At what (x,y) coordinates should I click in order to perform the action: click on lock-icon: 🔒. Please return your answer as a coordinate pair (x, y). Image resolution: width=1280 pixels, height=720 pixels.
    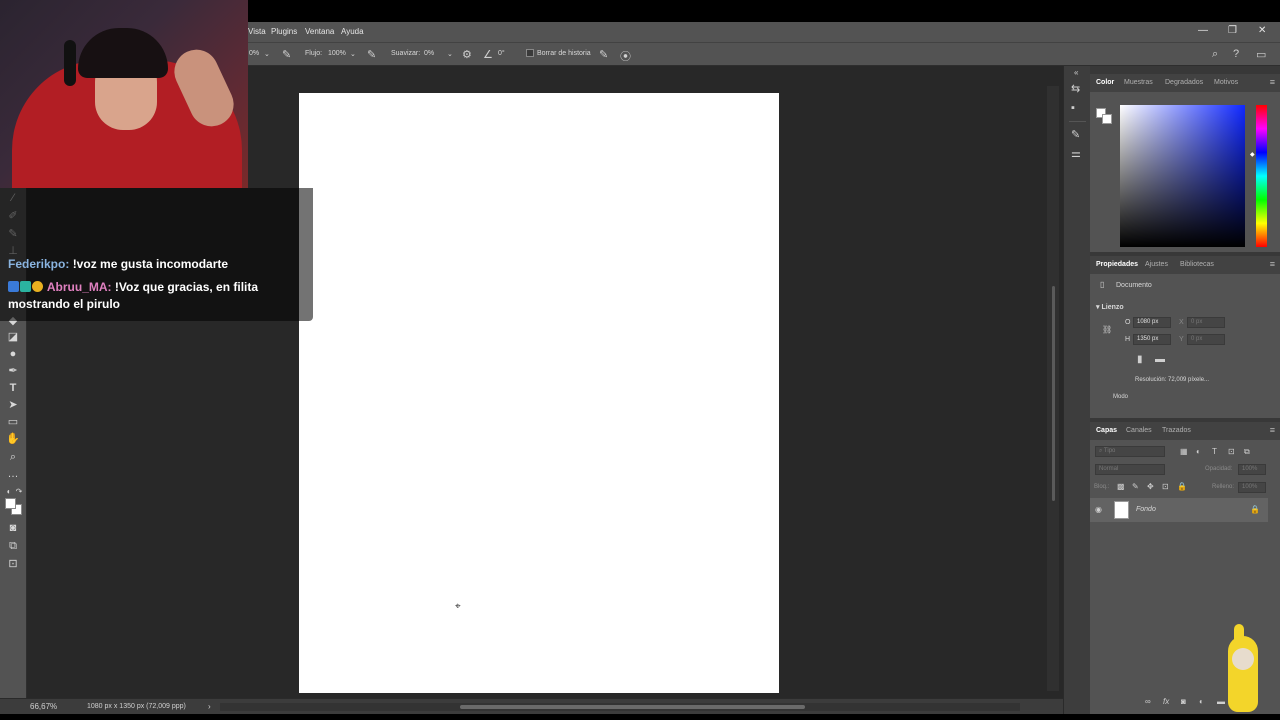
    Looking at the image, I should click on (1255, 509).